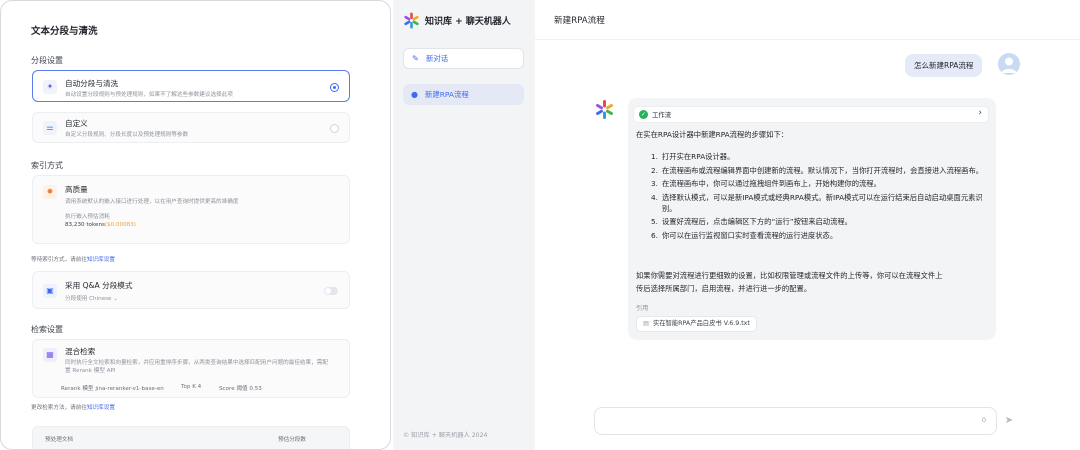  Describe the element at coordinates (50, 355) in the screenshot. I see `grid-icon: ▦` at that location.